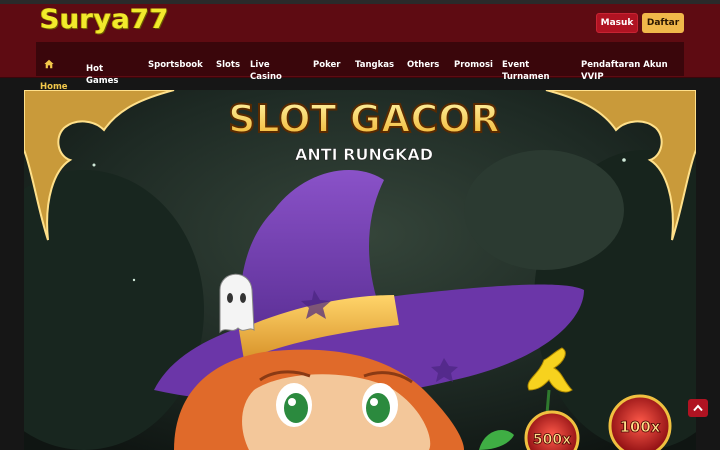 This screenshot has width=720, height=450. I want to click on nav-label: Hot Games, so click(102, 75).